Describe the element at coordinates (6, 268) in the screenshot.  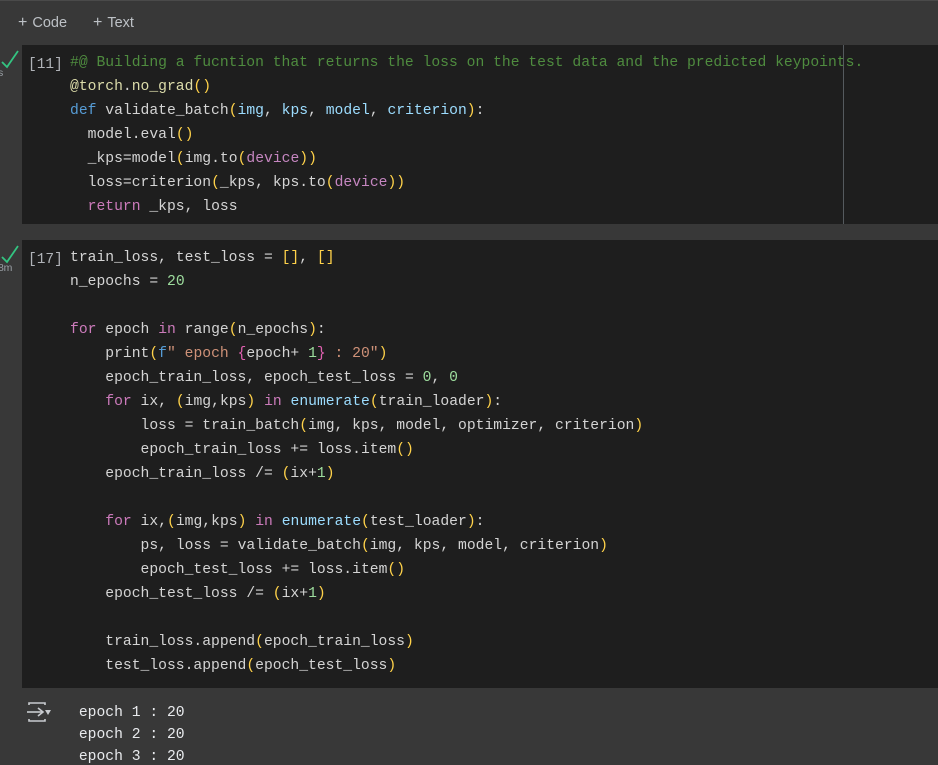
I see `cell-execution-time: 8m` at that location.